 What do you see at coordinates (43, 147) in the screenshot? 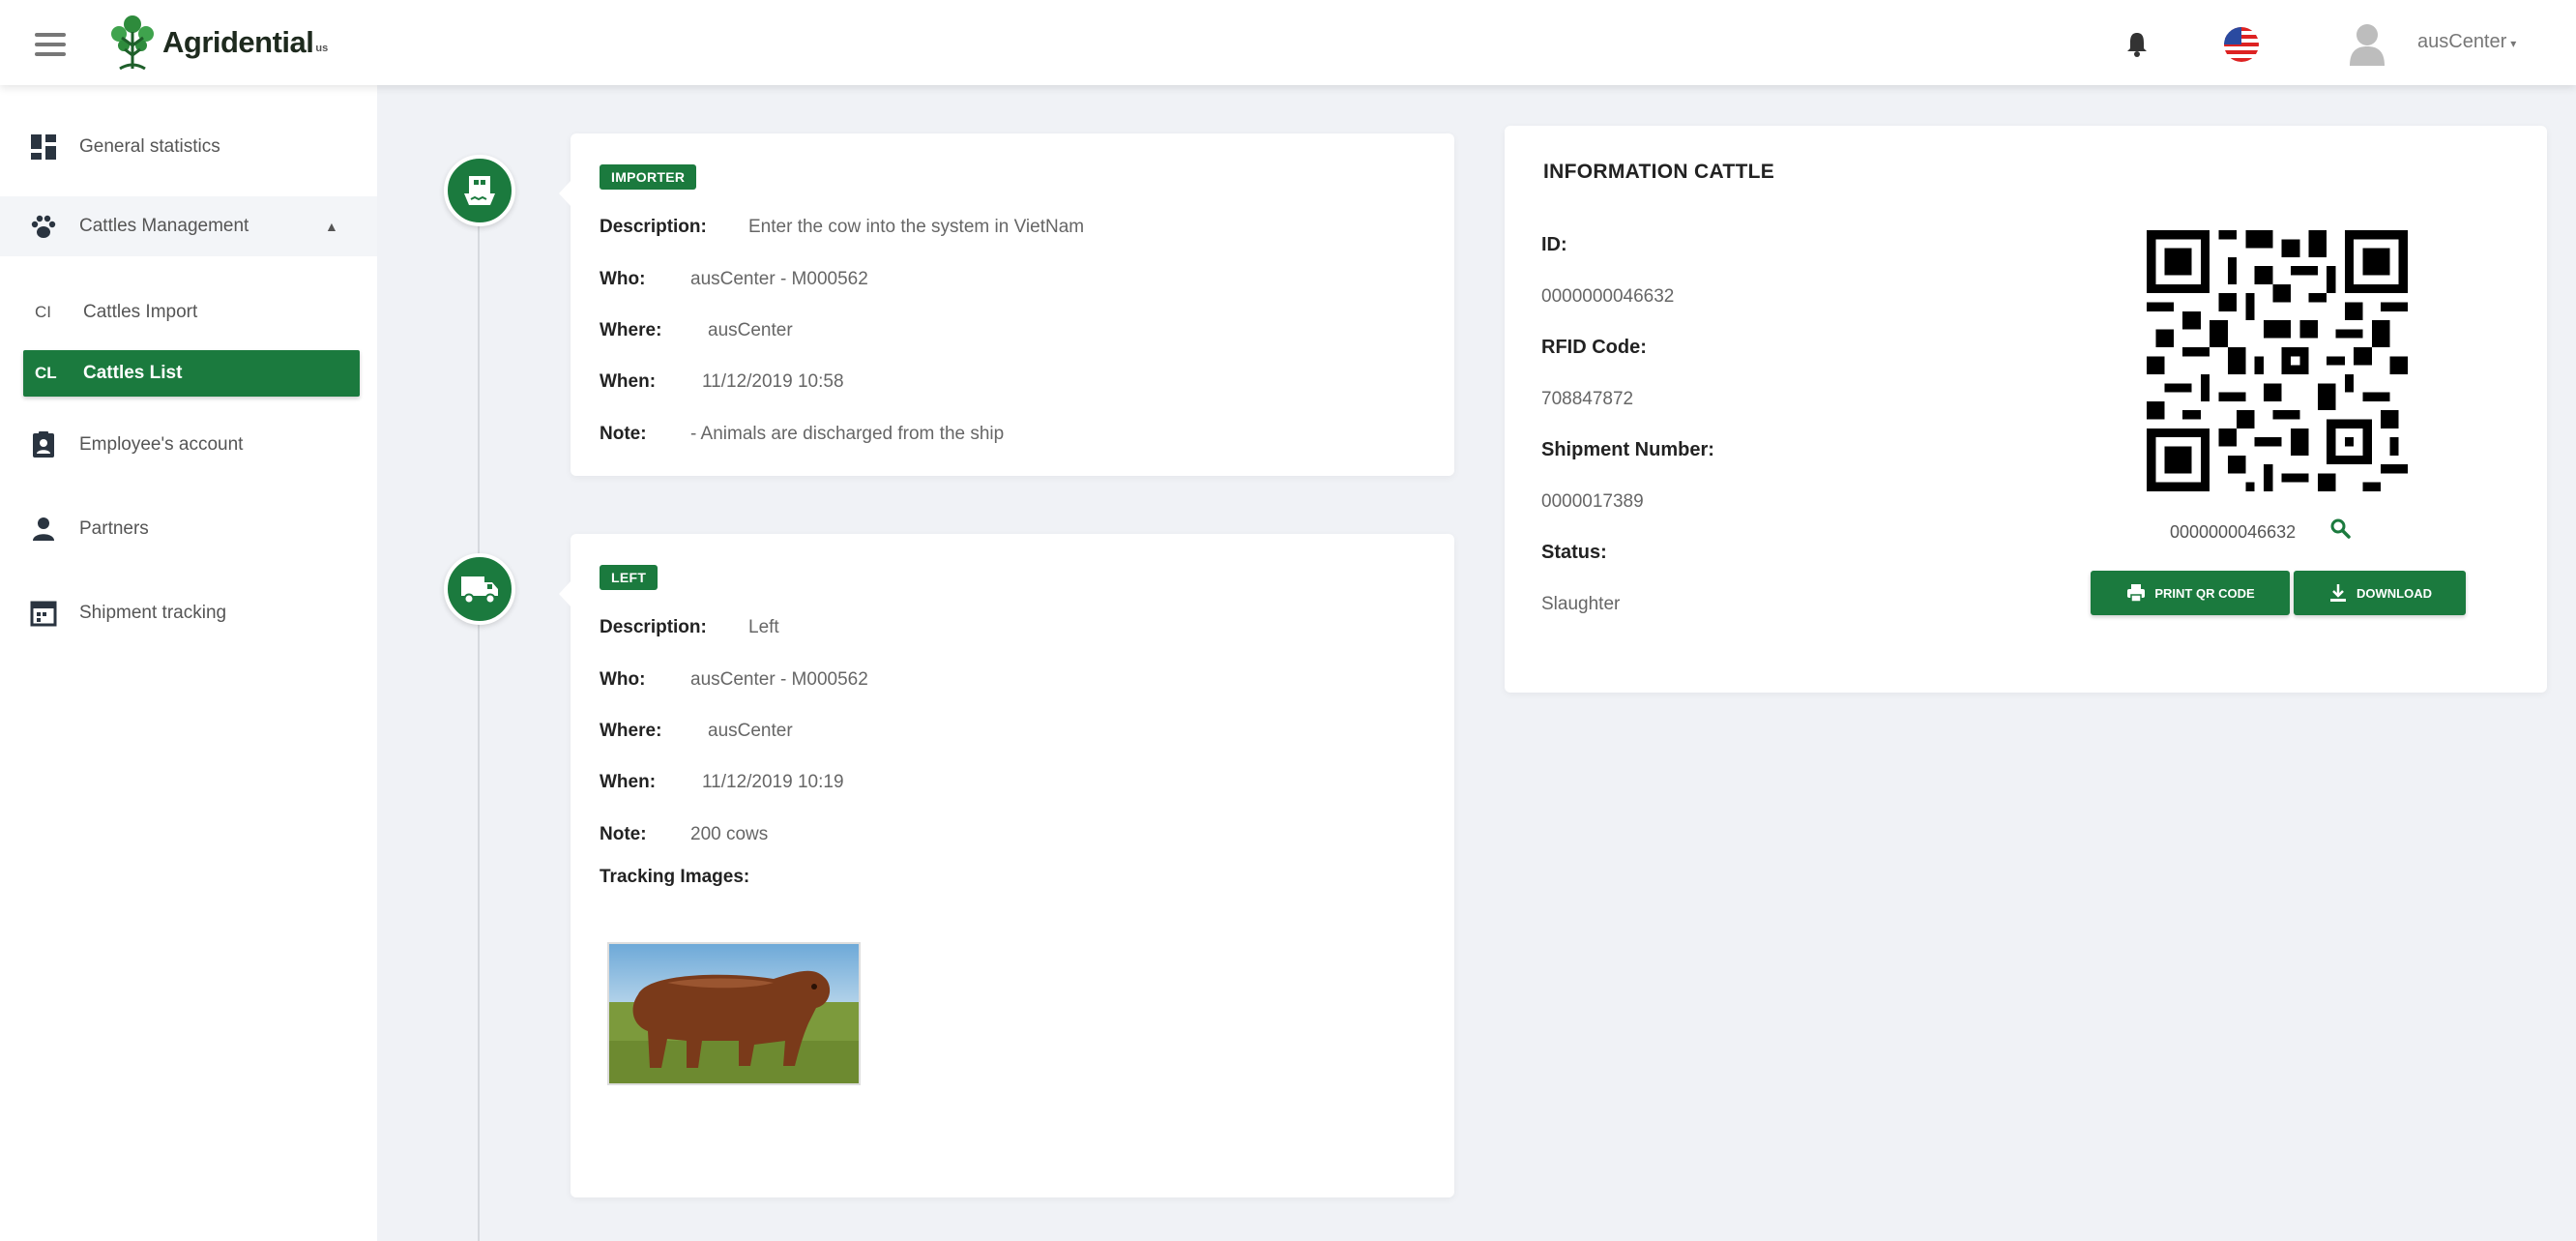
I see `dashboard-icon` at bounding box center [43, 147].